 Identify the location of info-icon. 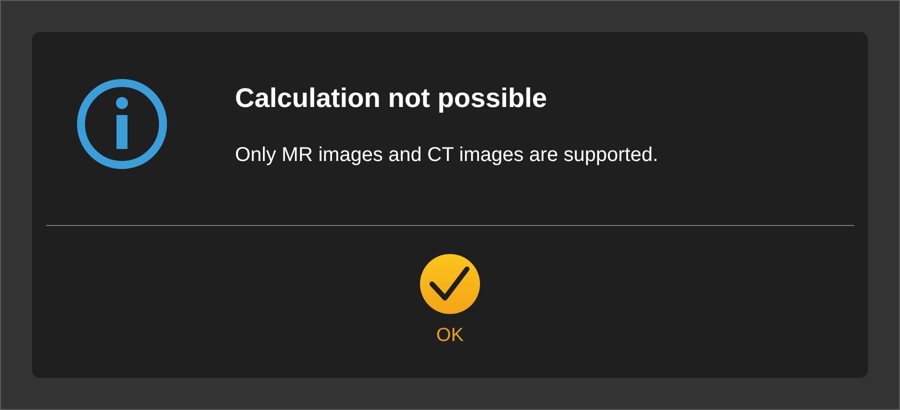
(122, 124).